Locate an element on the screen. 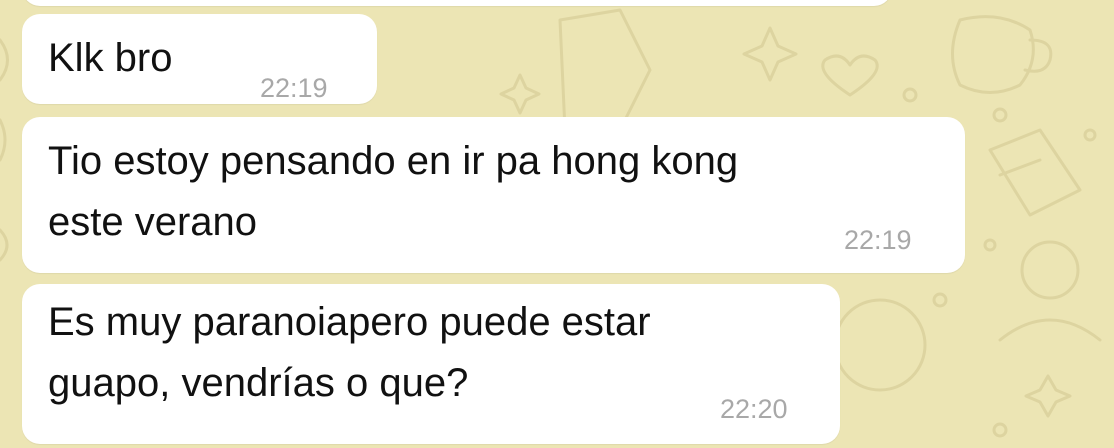 Image resolution: width=1114 pixels, height=448 pixels. cards-doodle-icon is located at coordinates (1035, 172).